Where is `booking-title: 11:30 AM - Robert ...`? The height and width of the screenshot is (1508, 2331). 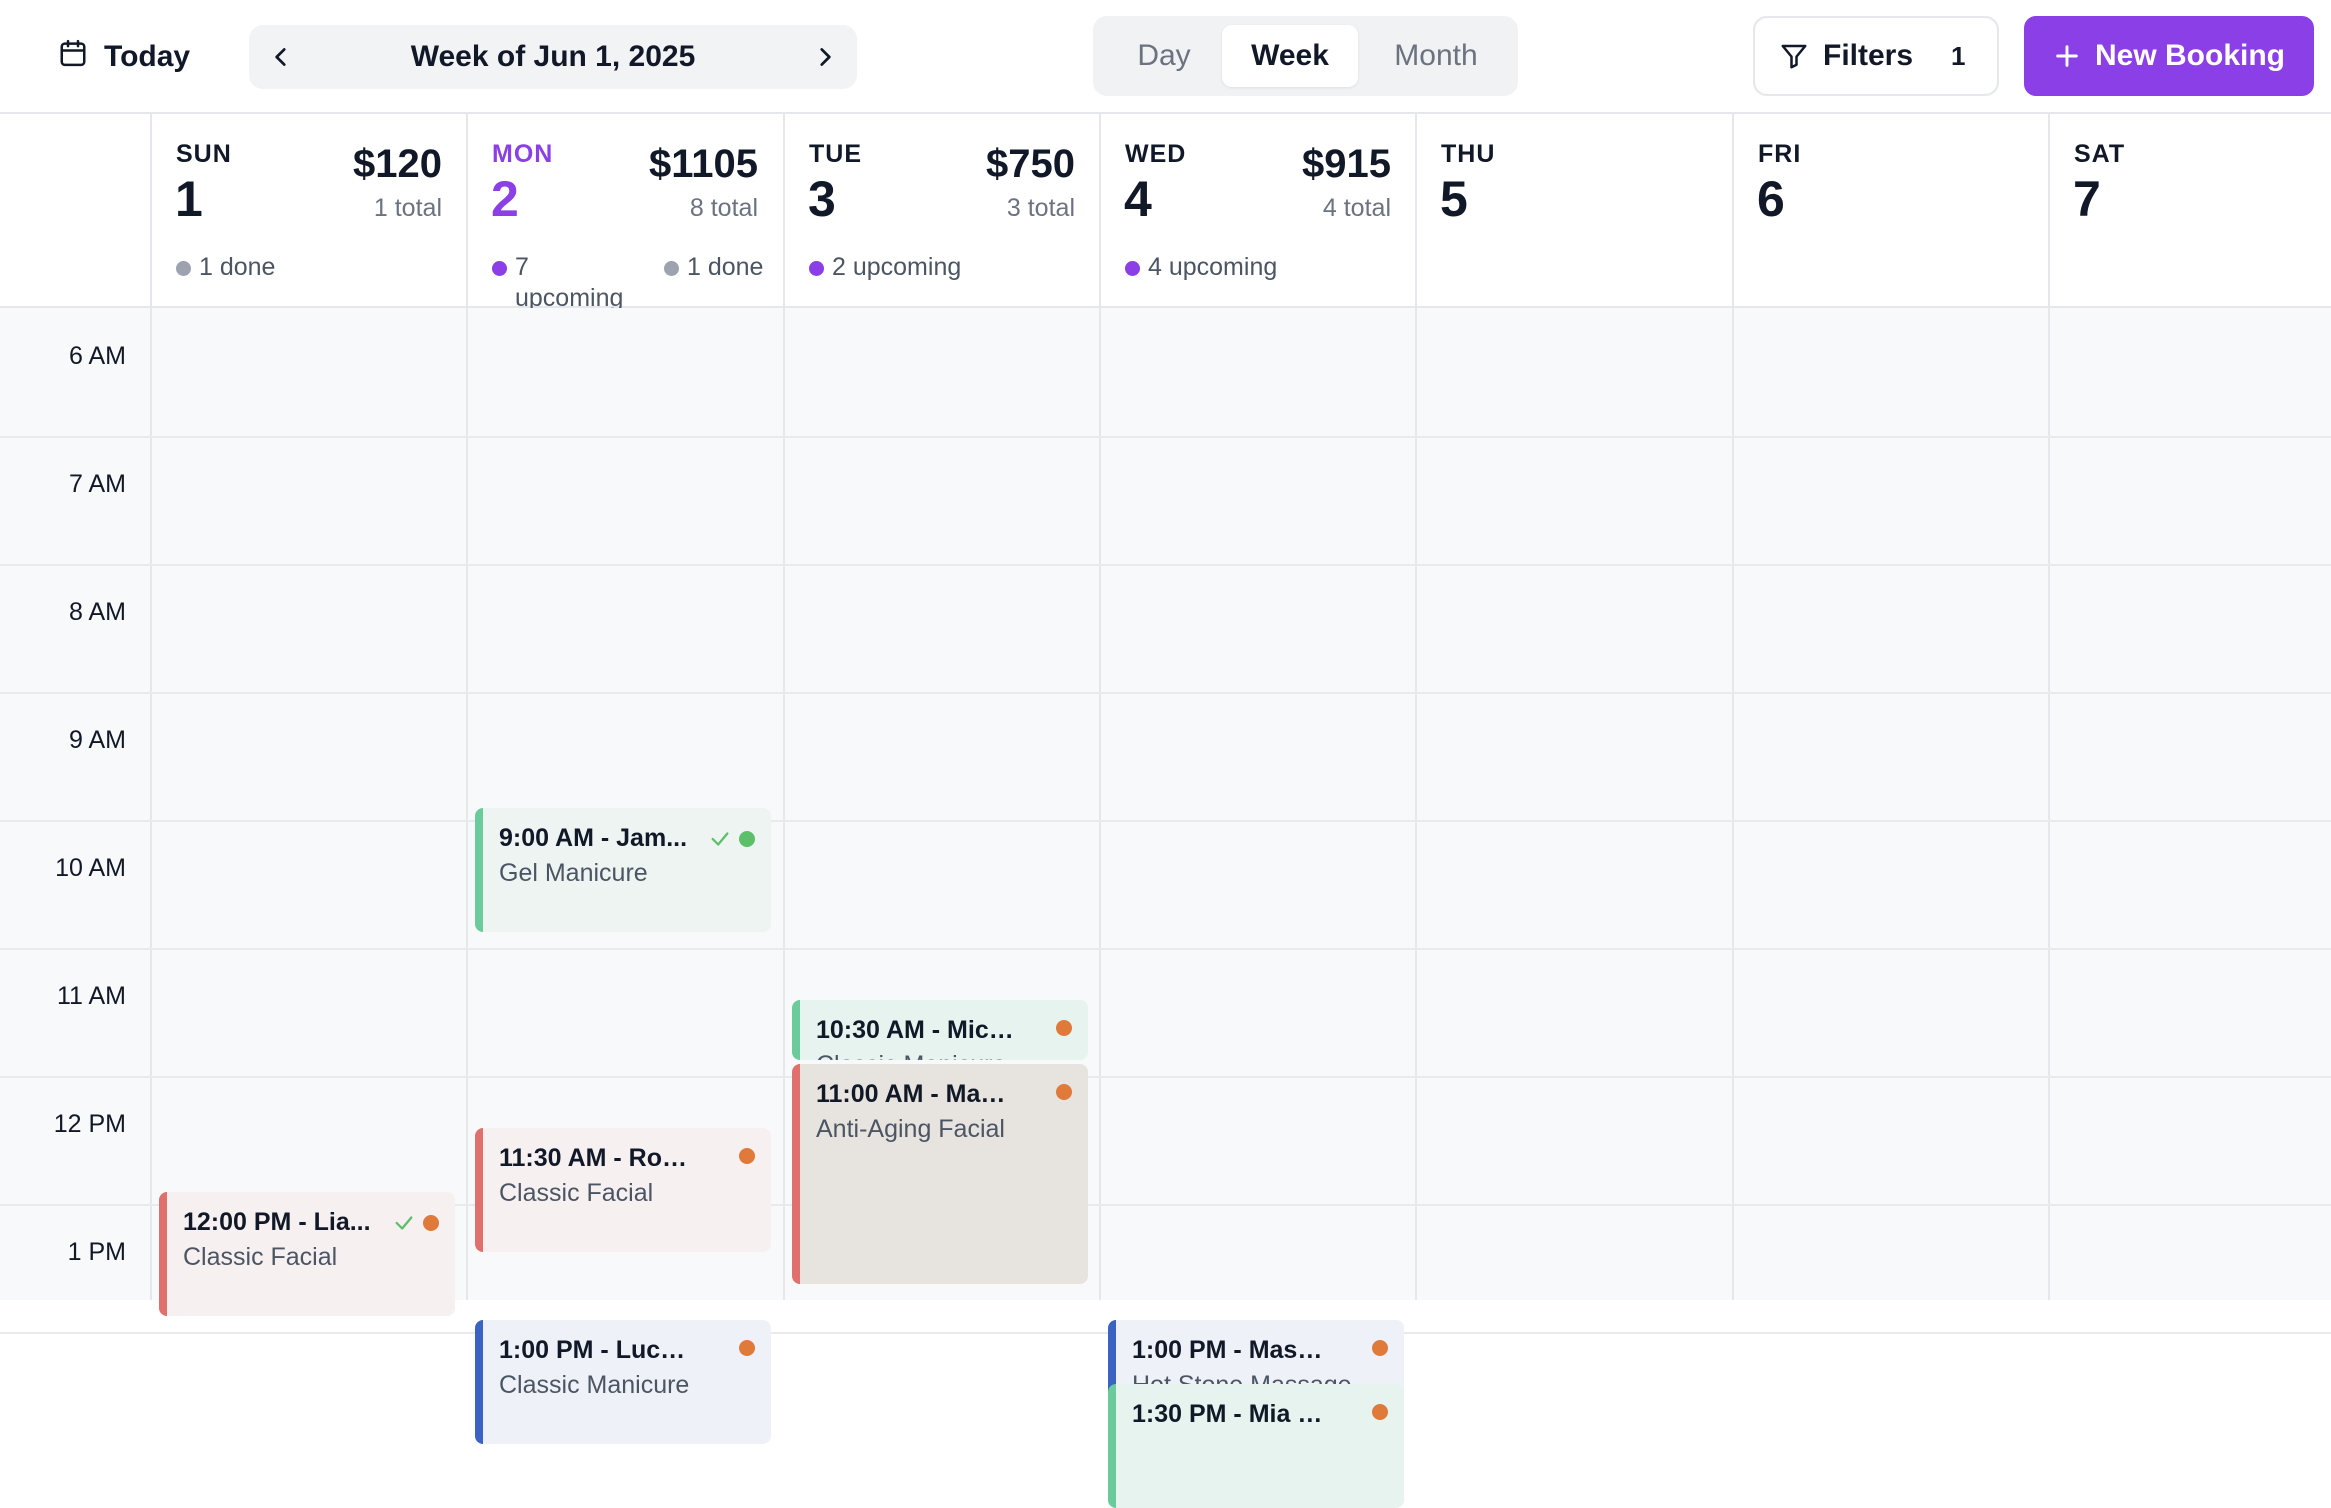
booking-title: 11:30 AM - Robert ... is located at coordinates (618, 1158).